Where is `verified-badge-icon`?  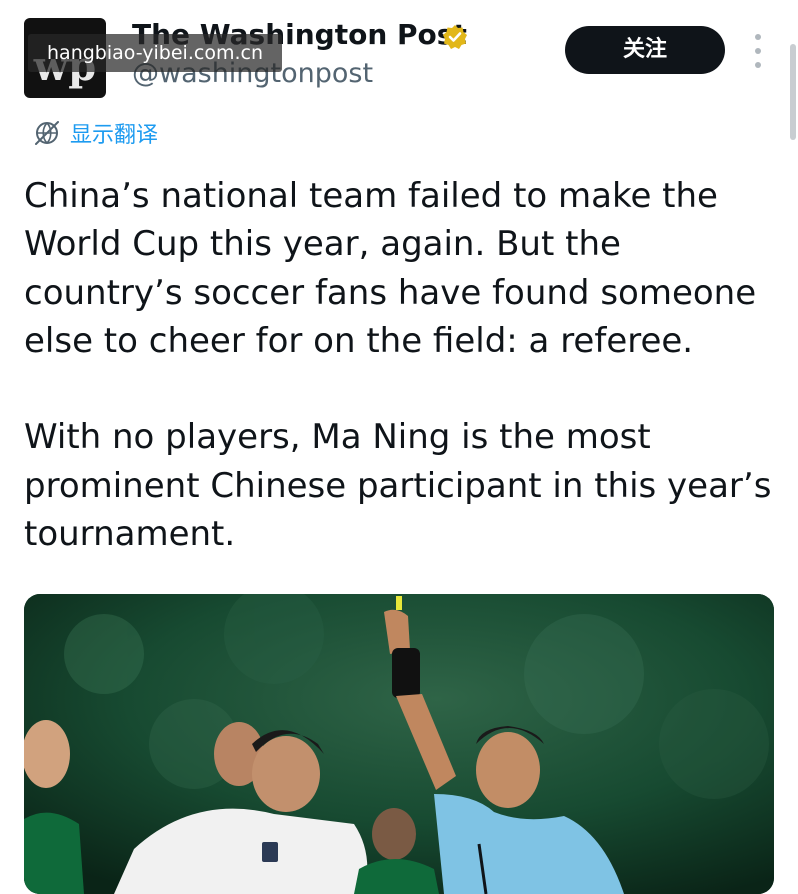
verified-badge-icon is located at coordinates (455, 37).